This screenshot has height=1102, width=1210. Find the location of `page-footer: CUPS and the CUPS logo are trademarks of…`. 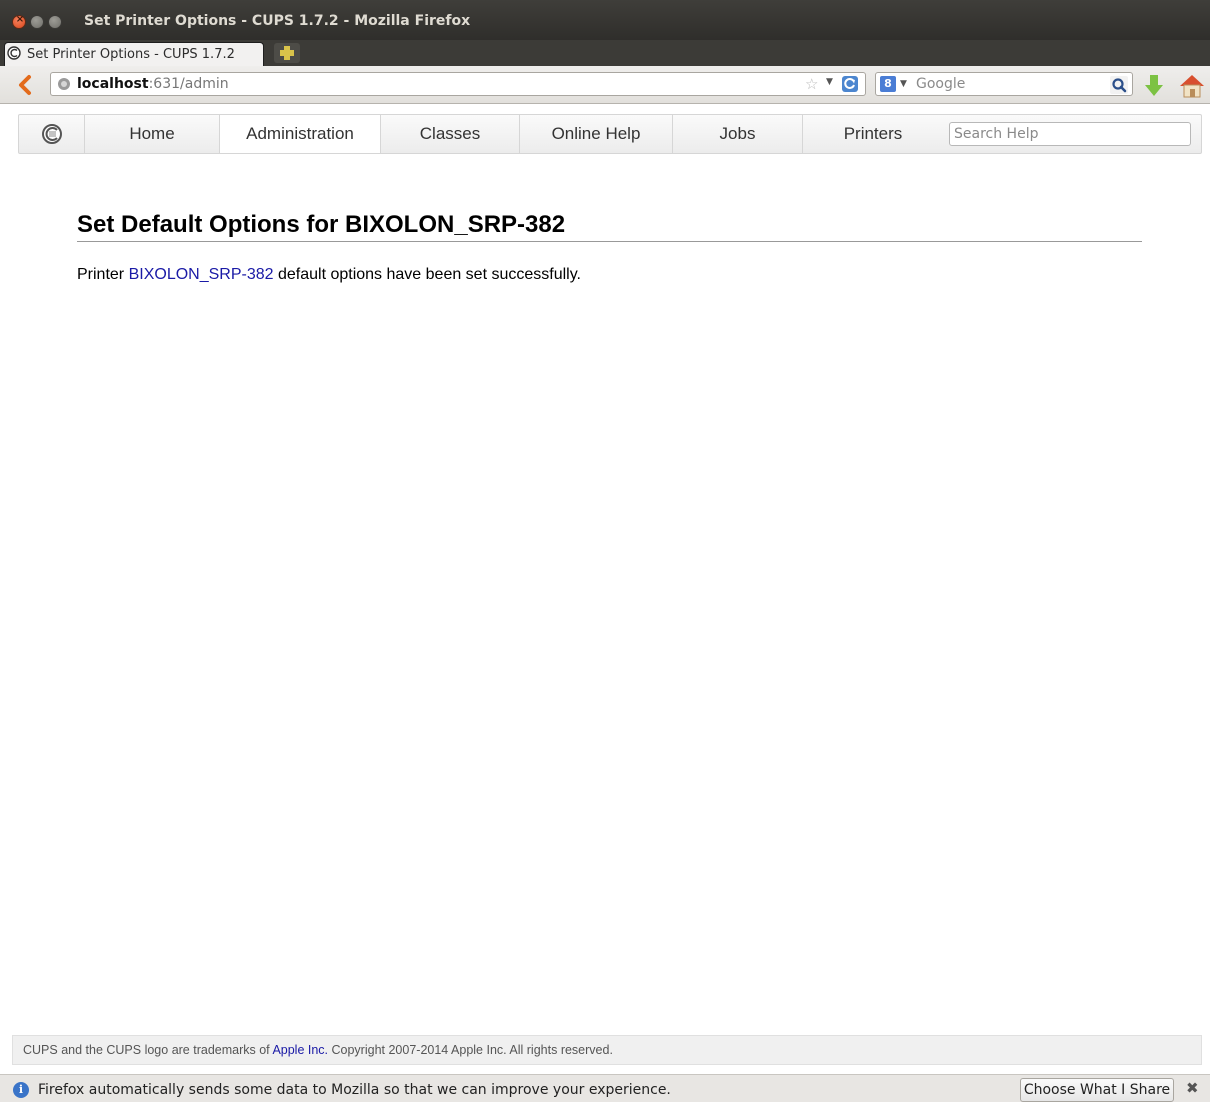

page-footer: CUPS and the CUPS logo are trademarks of… is located at coordinates (607, 1050).